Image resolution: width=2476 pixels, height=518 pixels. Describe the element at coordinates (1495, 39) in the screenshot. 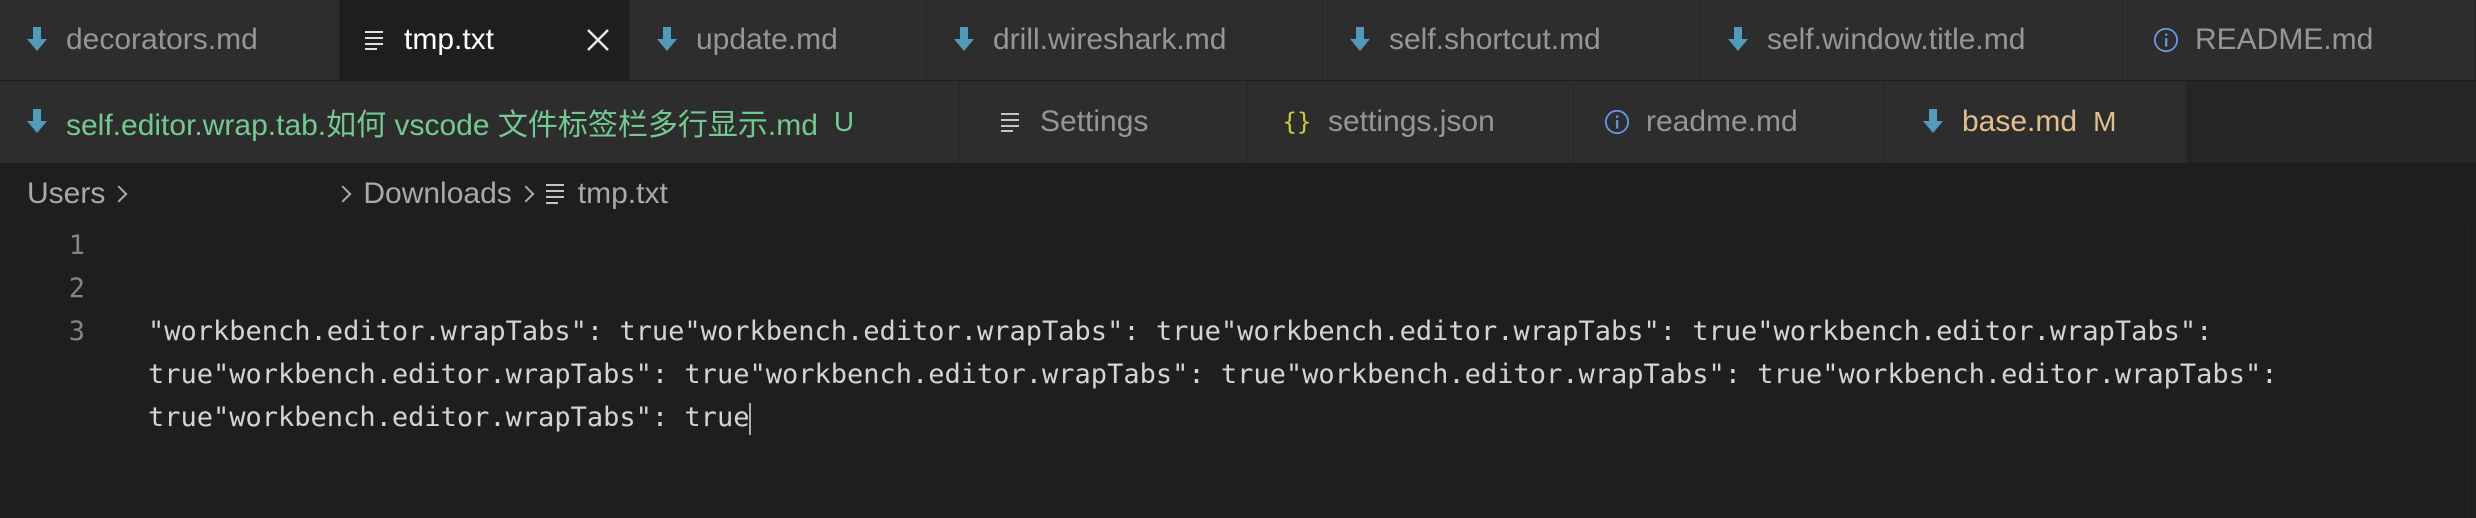

I see `tab-label: self.shortcut.md` at that location.